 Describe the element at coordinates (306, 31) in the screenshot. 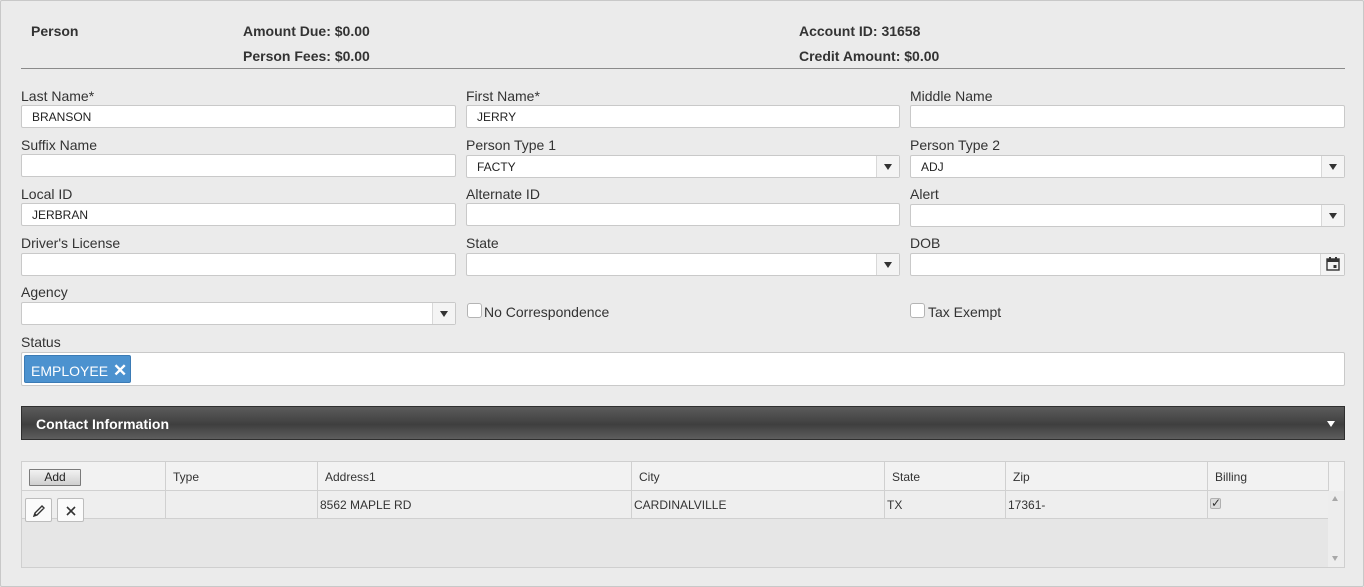

I see `amount-due: Amount Due: $0.00` at that location.